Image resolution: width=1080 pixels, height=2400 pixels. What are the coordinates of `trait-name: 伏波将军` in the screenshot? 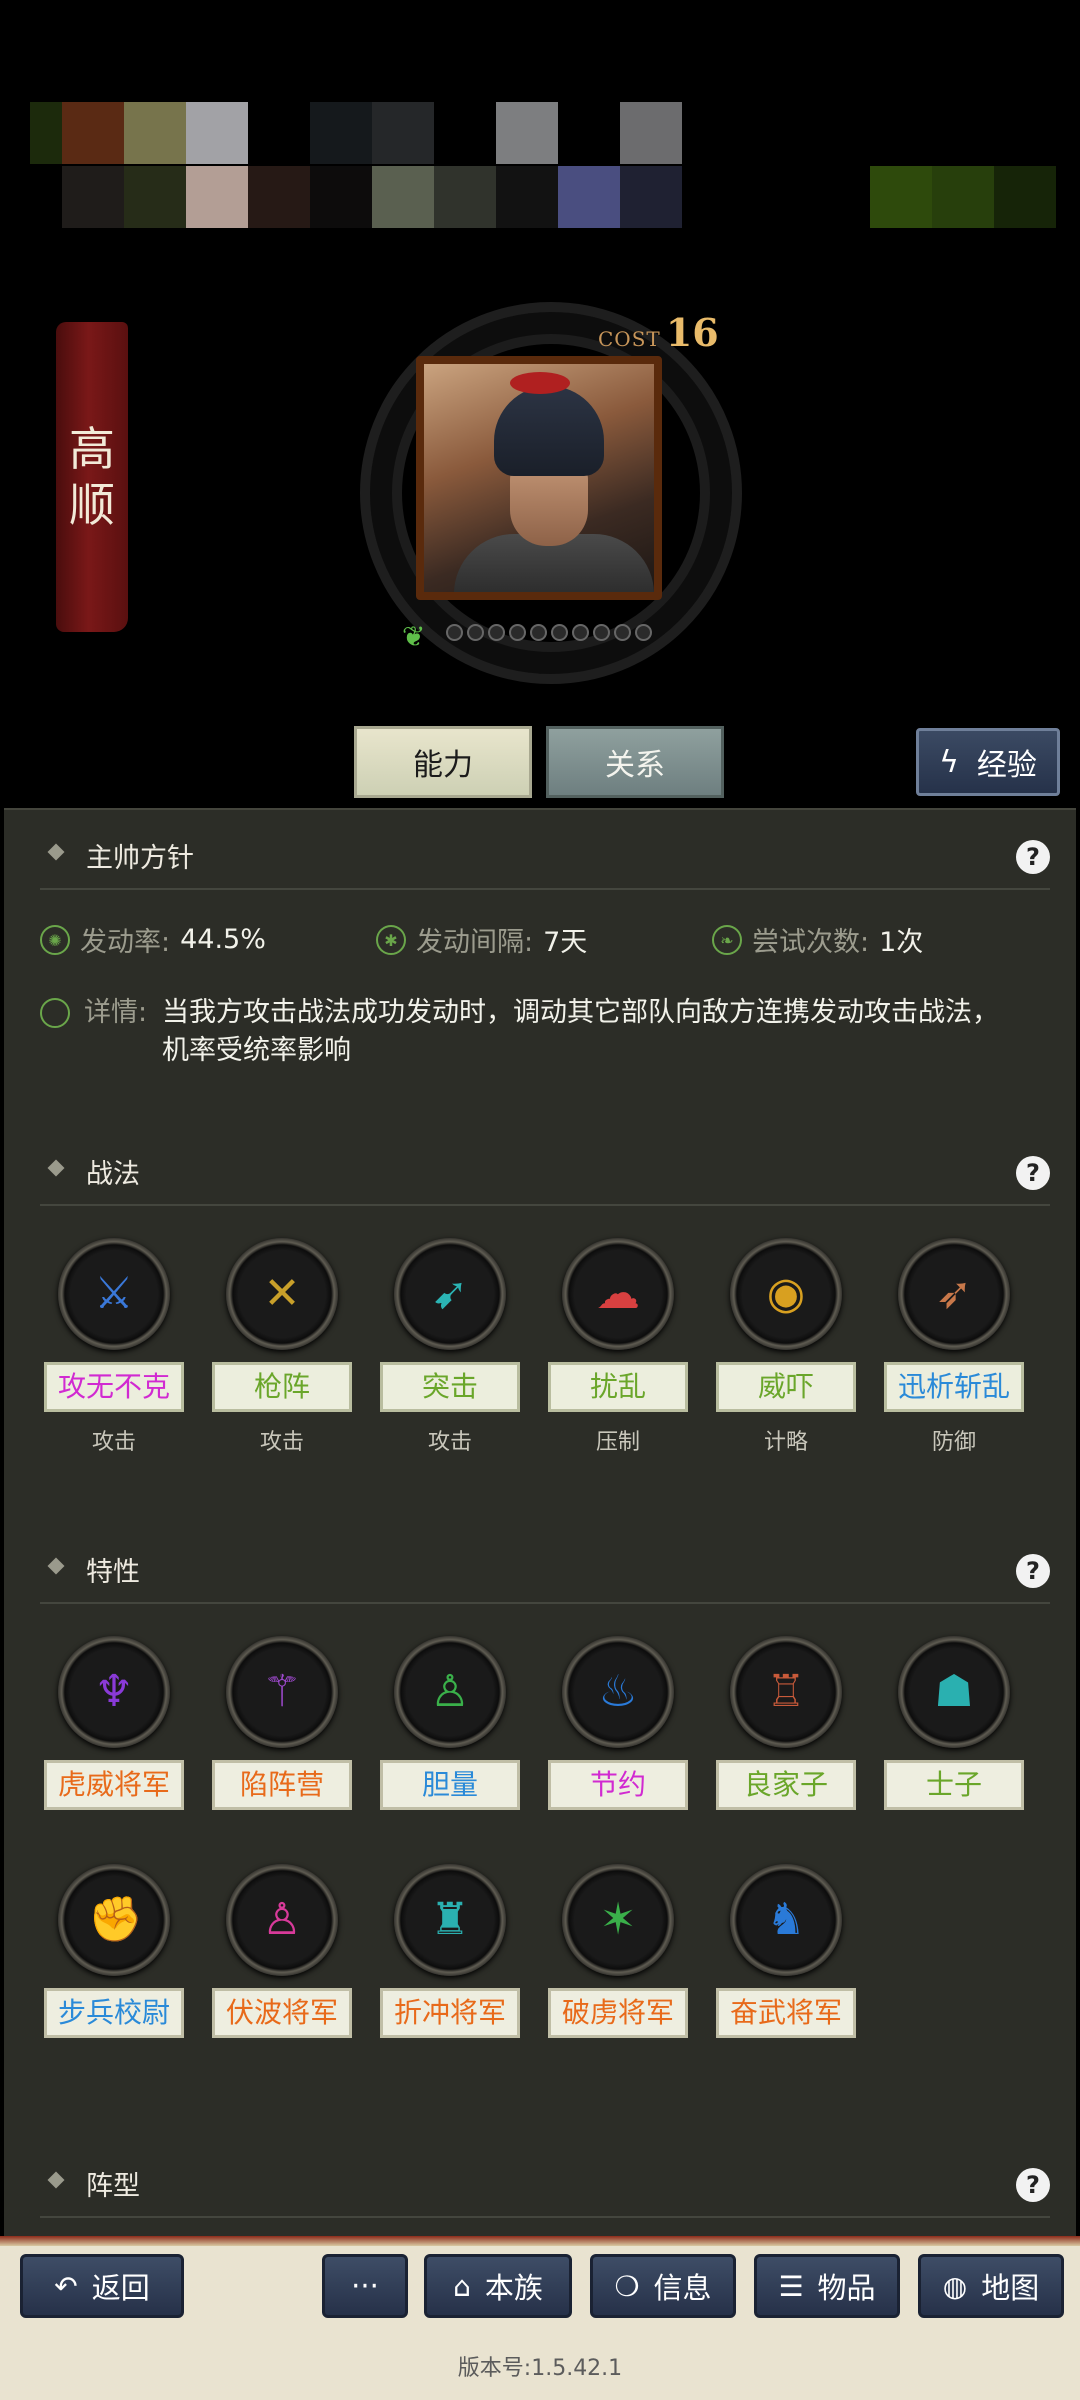 It's located at (282, 2013).